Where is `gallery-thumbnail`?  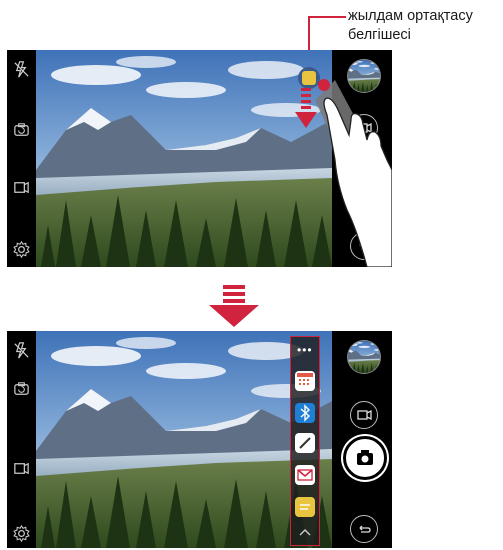
gallery-thumbnail is located at coordinates (364, 357).